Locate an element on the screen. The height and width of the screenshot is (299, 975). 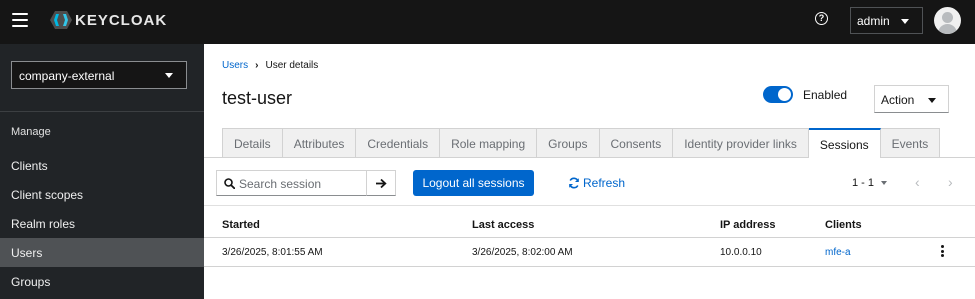
enabled-label: Enabled is located at coordinates (825, 95).